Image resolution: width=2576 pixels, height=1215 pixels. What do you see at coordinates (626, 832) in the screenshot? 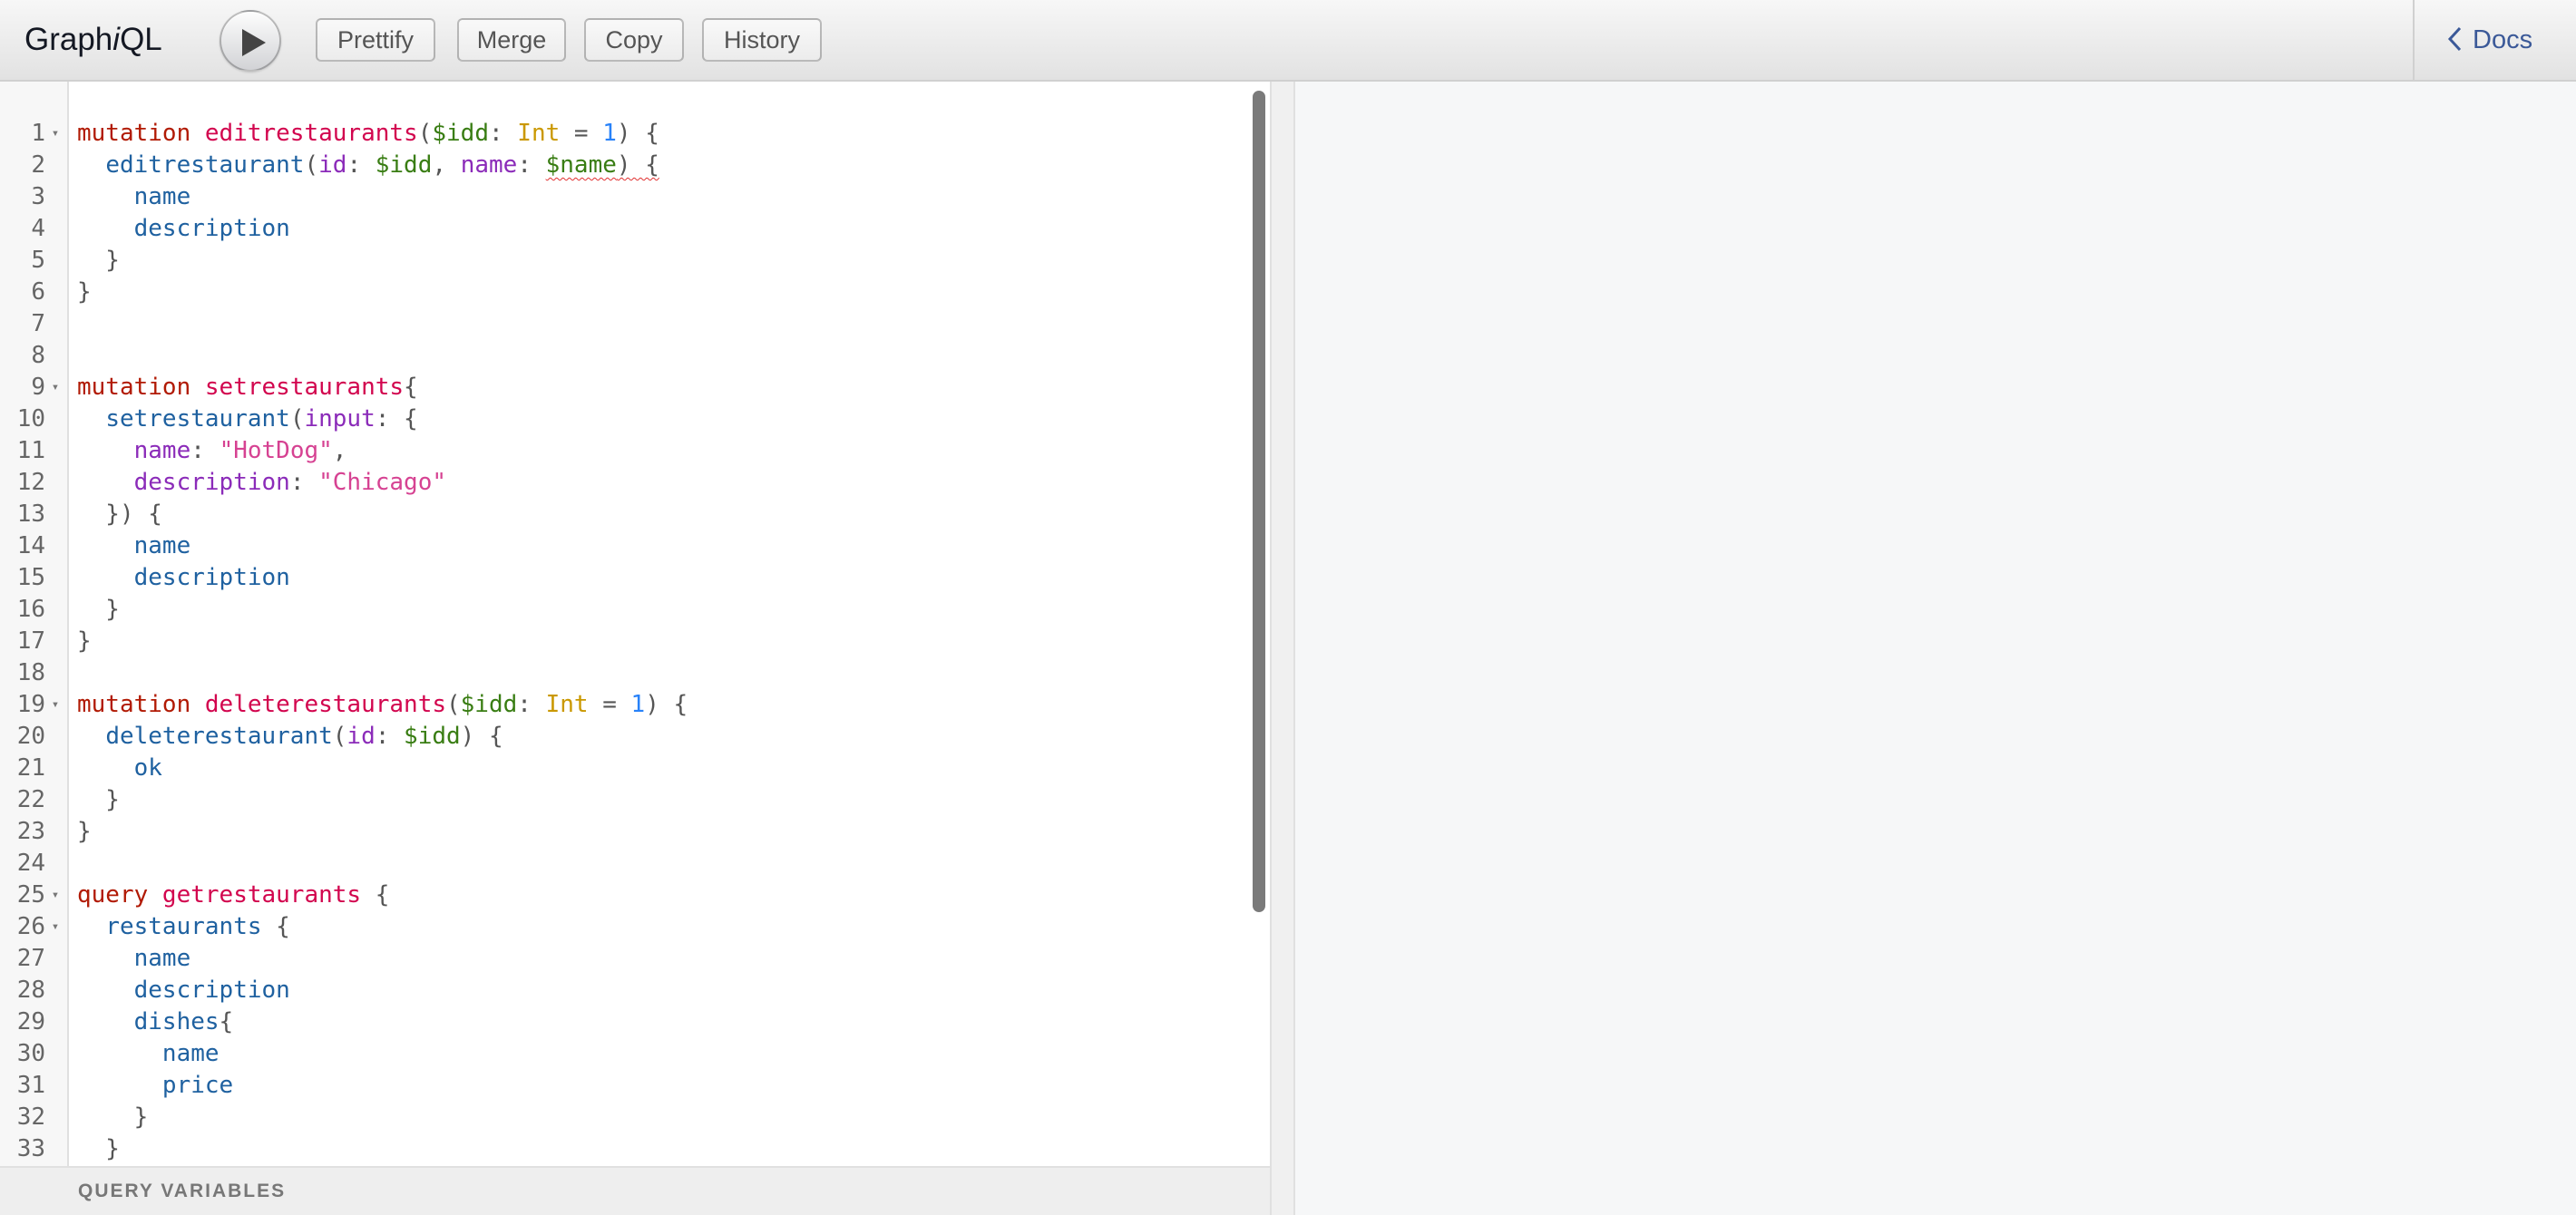
I see `code-line: 23}` at bounding box center [626, 832].